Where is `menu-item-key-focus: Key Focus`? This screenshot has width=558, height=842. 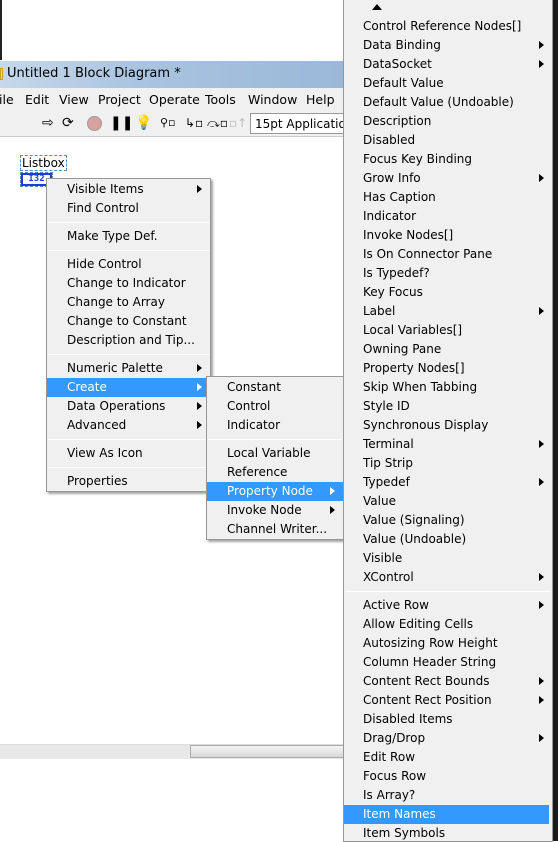 menu-item-key-focus: Key Focus is located at coordinates (448, 292).